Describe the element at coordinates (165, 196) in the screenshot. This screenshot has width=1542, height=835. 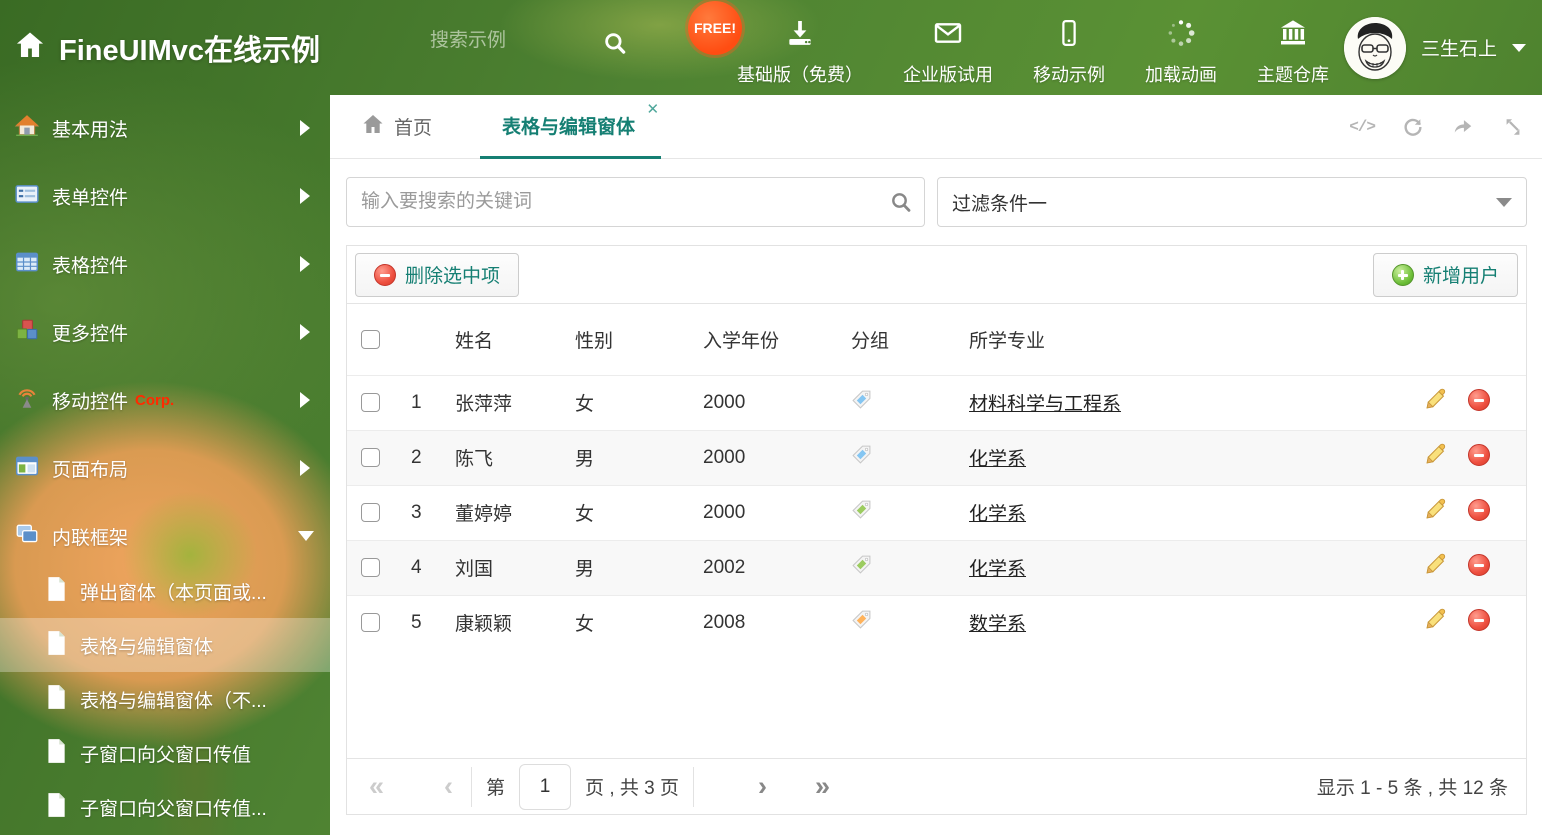
I see `sidebar-item-form-controls: 表单控件` at that location.